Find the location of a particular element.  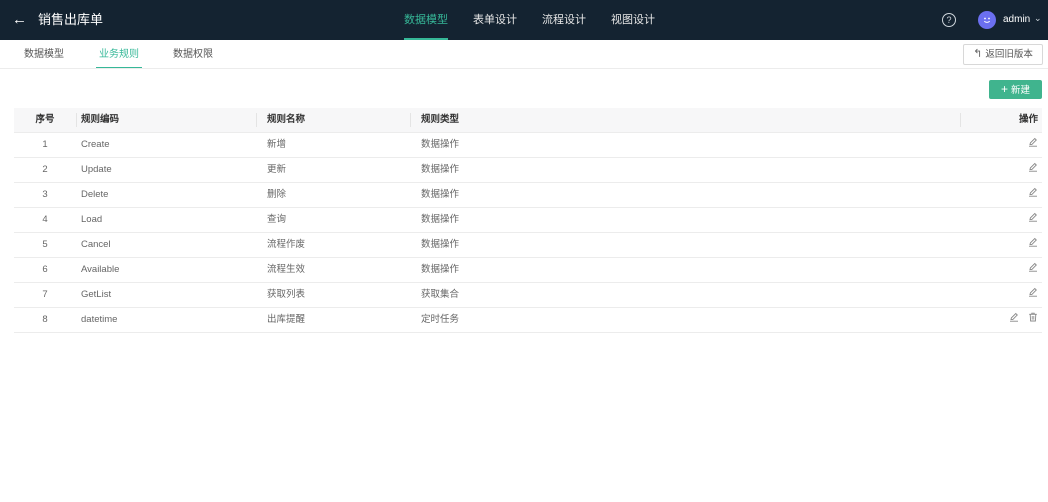

table-row: 4 Load 查询 数据操作 is located at coordinates (528, 220).